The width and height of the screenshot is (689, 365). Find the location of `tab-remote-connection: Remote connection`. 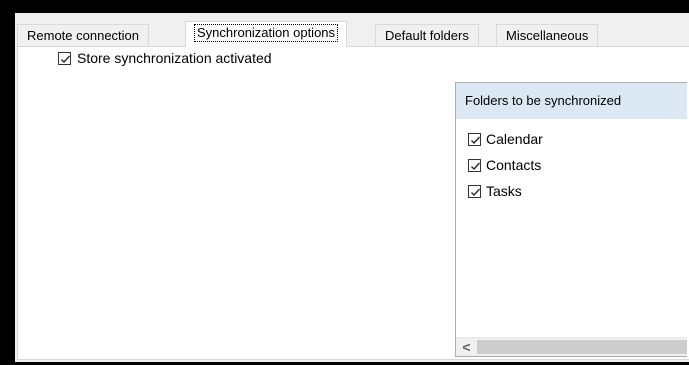

tab-remote-connection: Remote connection is located at coordinates (83, 35).